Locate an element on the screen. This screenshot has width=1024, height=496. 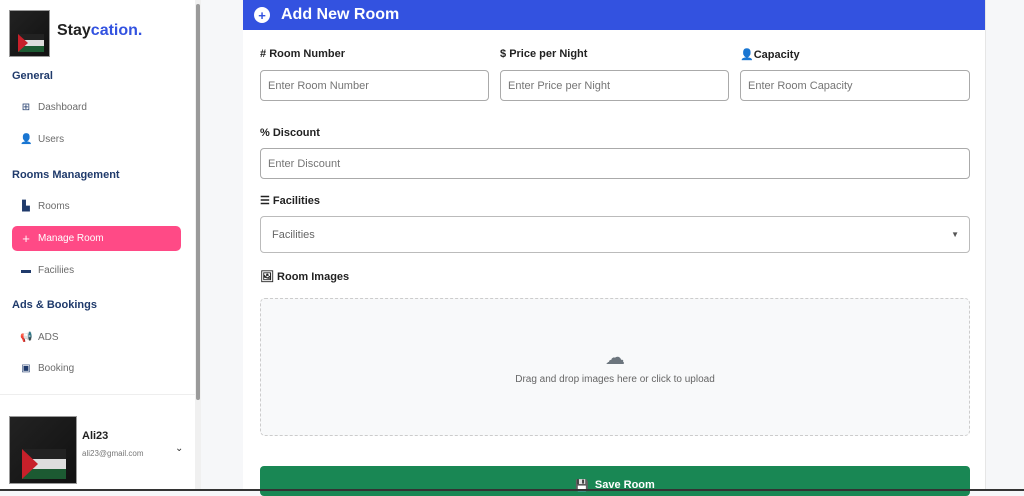
user-email: ali23@gmail.com is located at coordinates (113, 453).